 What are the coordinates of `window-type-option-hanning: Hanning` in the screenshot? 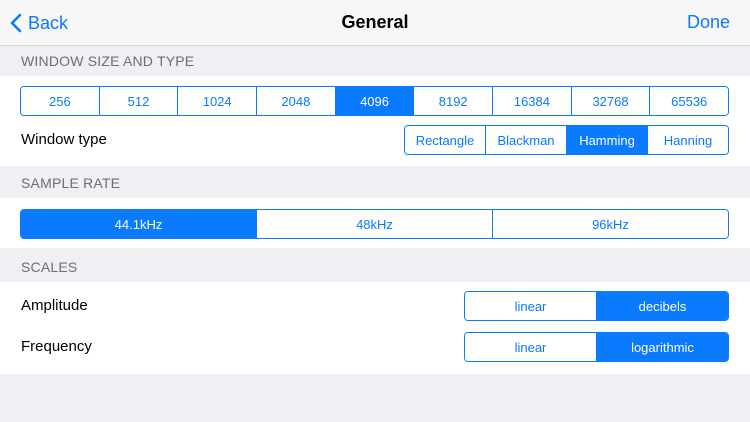 It's located at (687, 140).